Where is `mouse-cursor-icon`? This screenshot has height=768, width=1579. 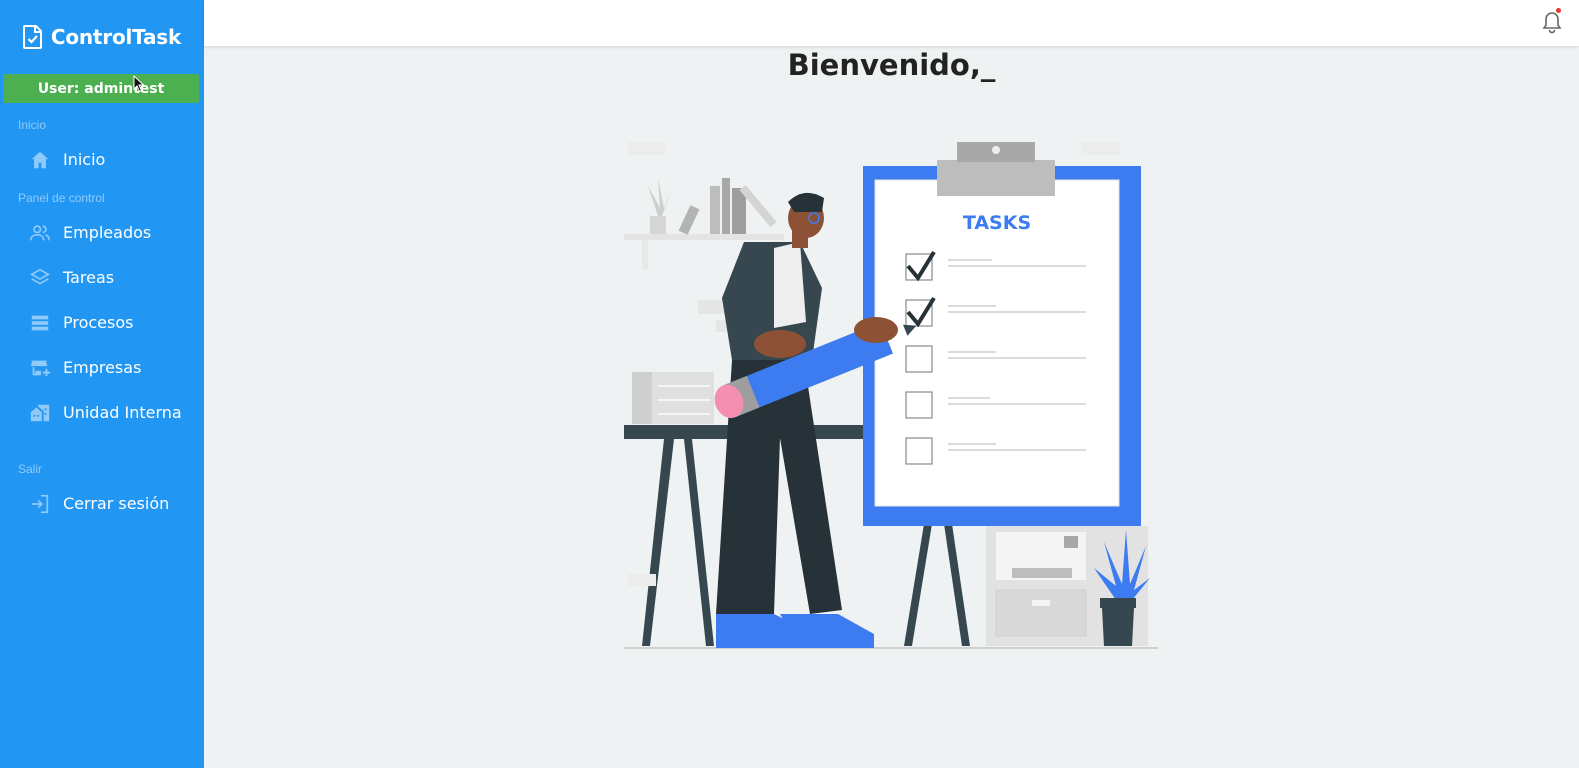 mouse-cursor-icon is located at coordinates (139, 84).